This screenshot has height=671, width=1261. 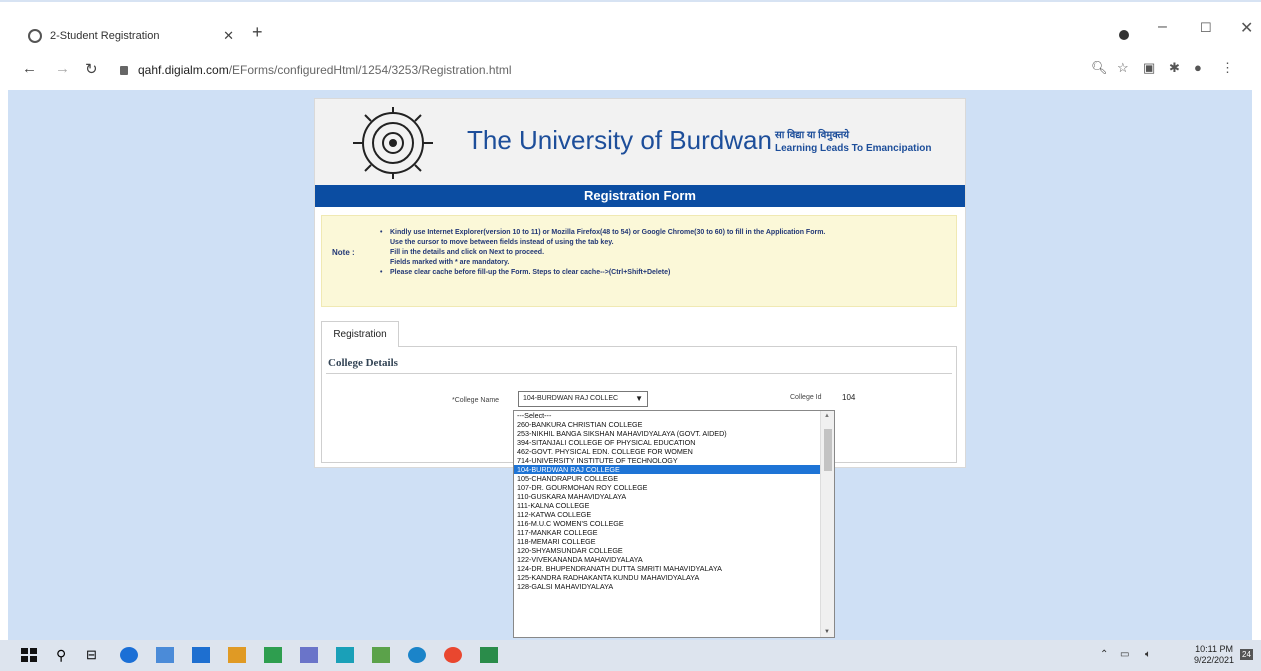 I want to click on chevron-down-icon: ▼, so click(x=639, y=398).